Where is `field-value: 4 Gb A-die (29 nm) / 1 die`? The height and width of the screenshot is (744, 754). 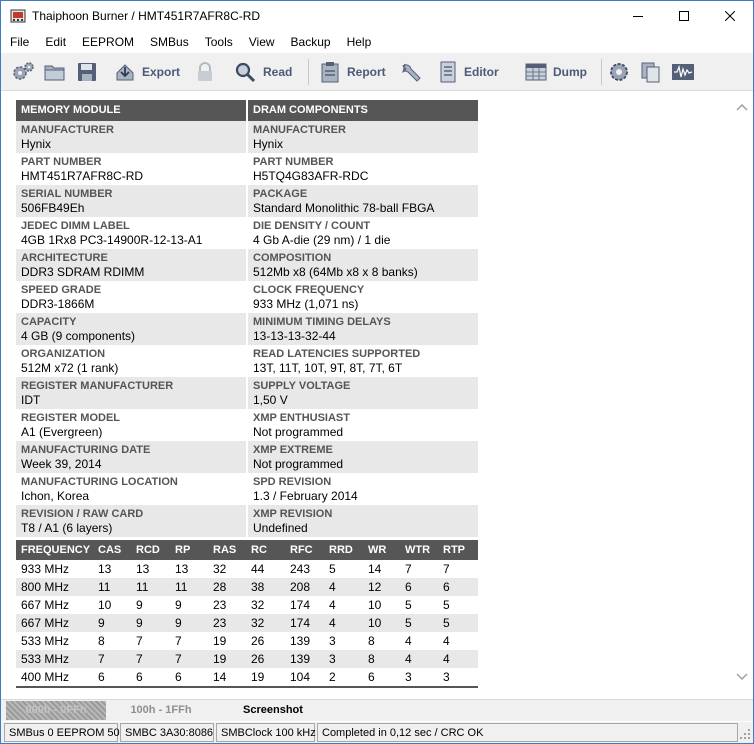 field-value: 4 Gb A-die (29 nm) / 1 die is located at coordinates (322, 240).